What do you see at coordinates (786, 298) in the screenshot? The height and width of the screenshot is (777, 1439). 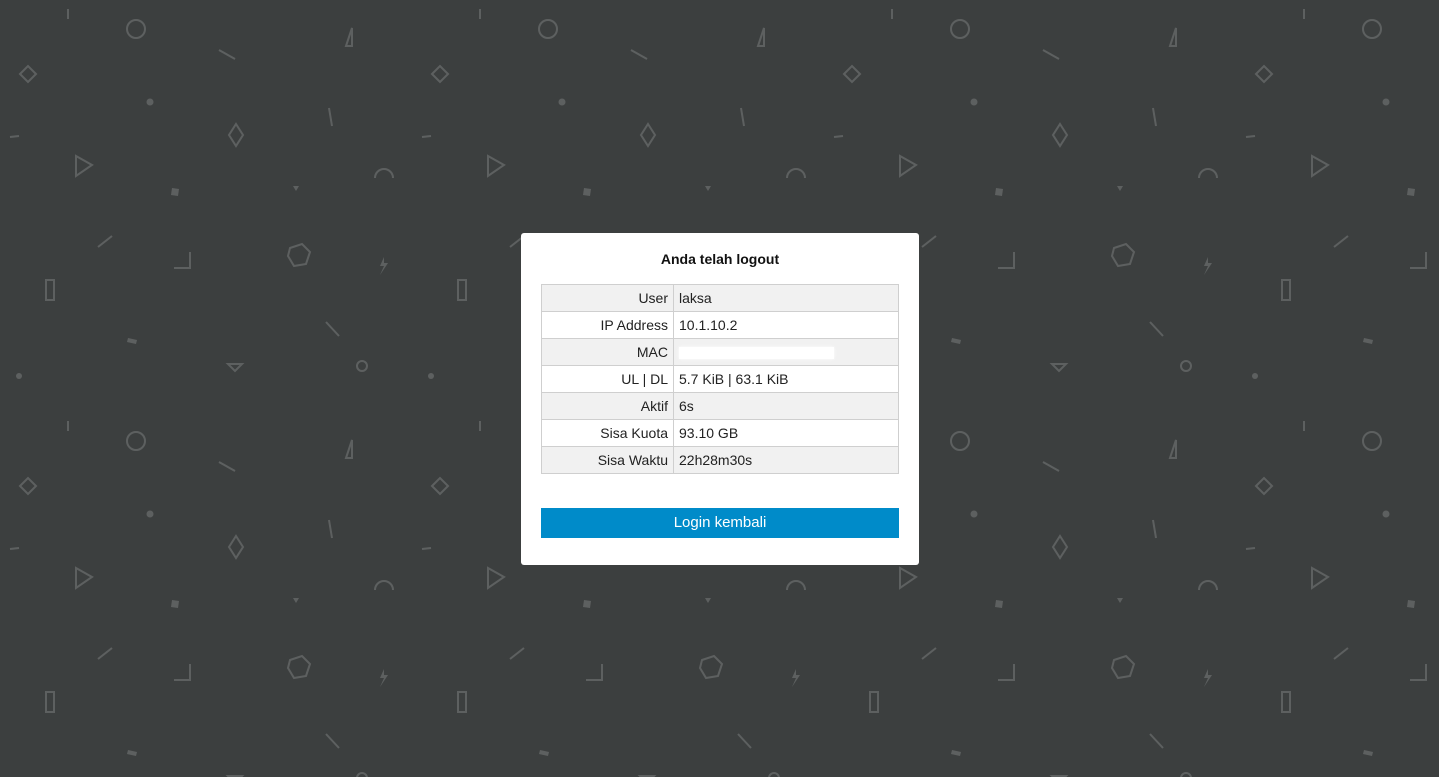 I see `user-value: laksa` at bounding box center [786, 298].